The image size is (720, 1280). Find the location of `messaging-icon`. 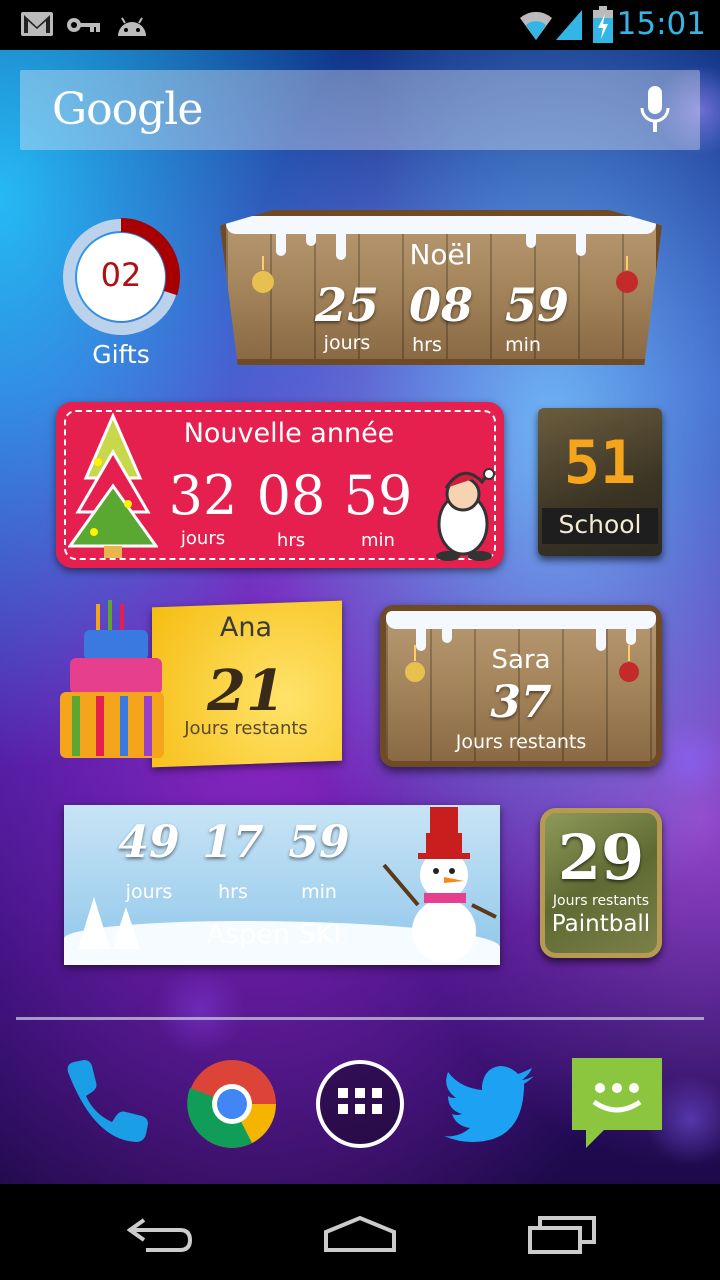

messaging-icon is located at coordinates (617, 1104).